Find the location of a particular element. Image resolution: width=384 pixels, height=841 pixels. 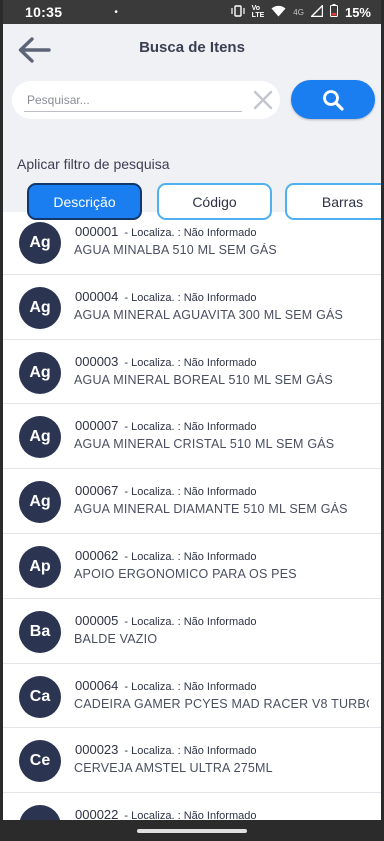

home-gesture-bar is located at coordinates (192, 830).